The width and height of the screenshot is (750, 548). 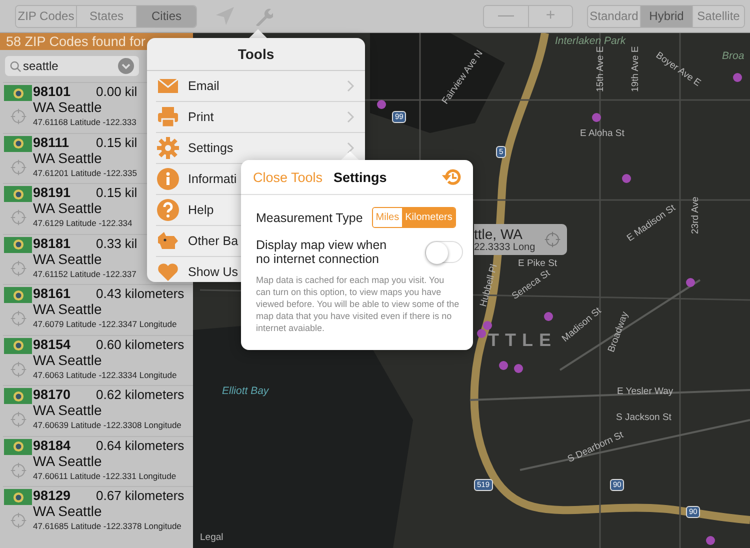 What do you see at coordinates (522, 340) in the screenshot?
I see `map-label: TTLE` at bounding box center [522, 340].